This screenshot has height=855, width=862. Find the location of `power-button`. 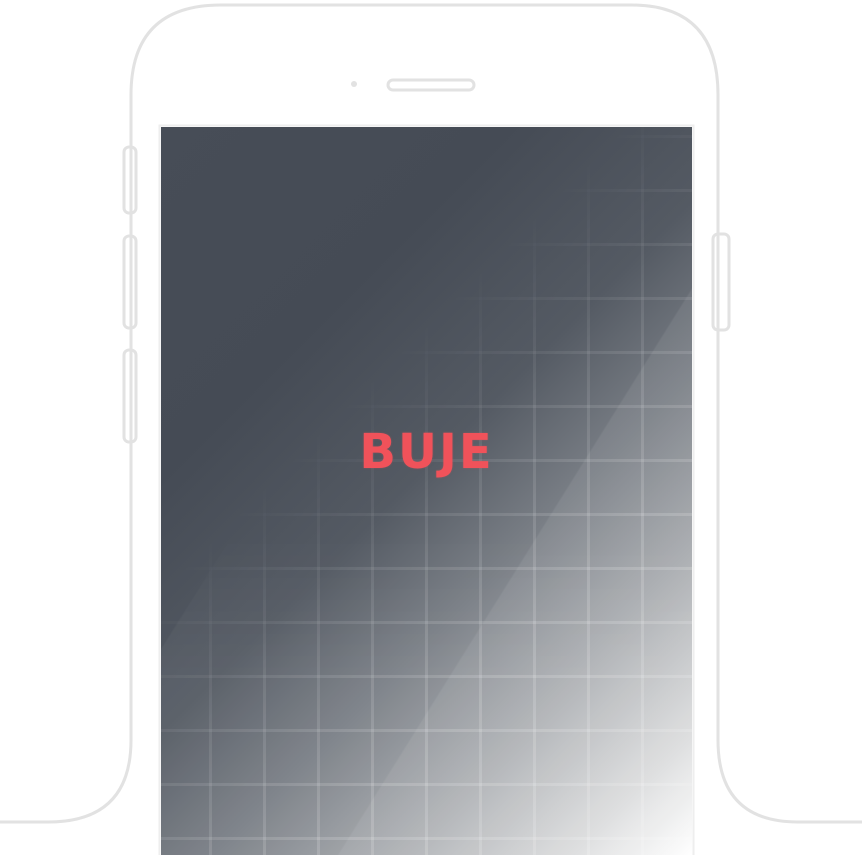

power-button is located at coordinates (721, 282).